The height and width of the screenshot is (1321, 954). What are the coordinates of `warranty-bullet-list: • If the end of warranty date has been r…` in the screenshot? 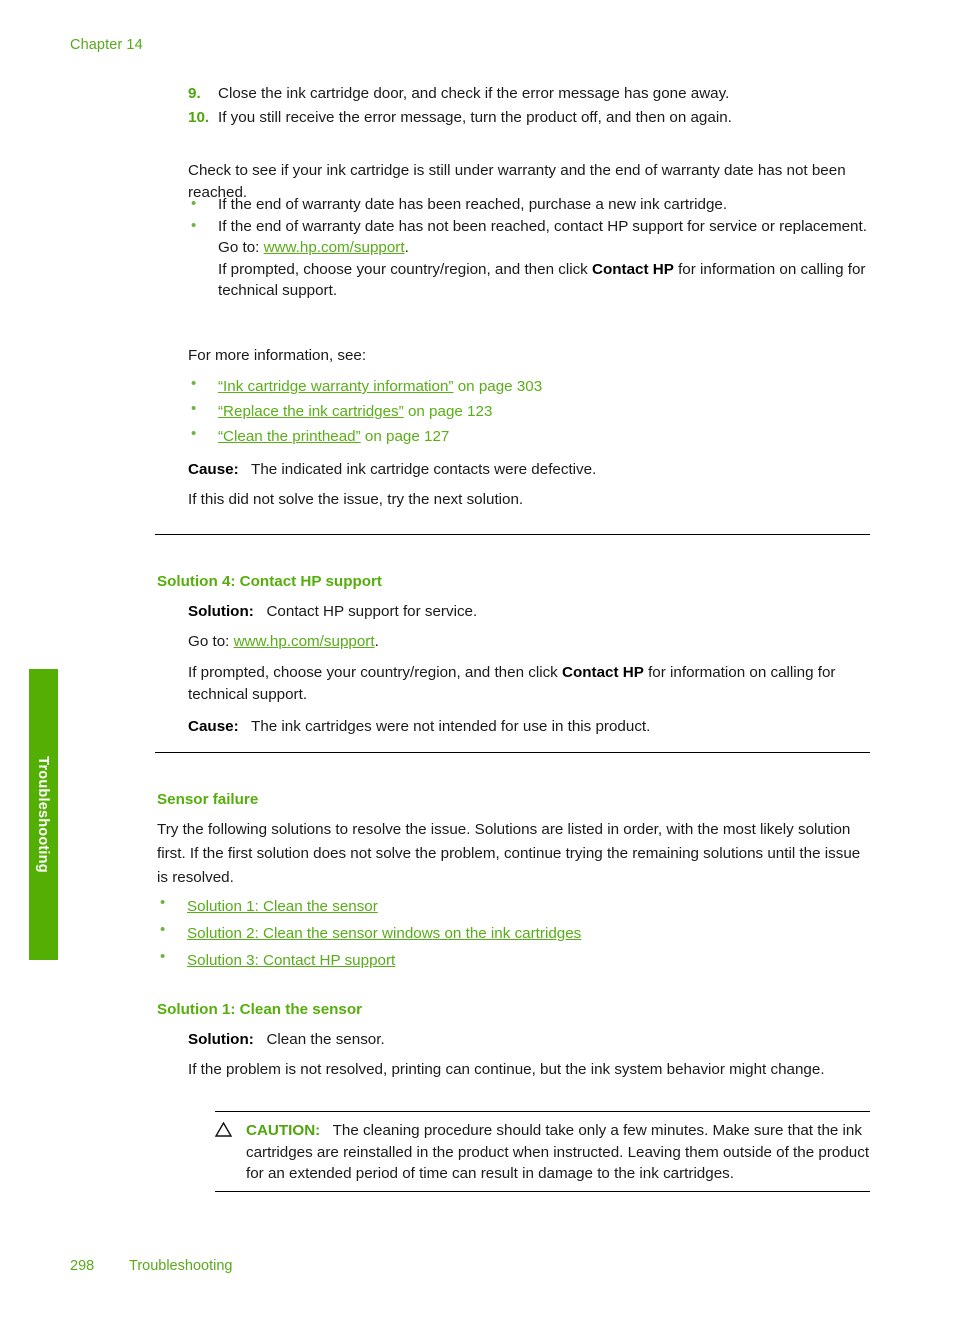 It's located at (529, 248).